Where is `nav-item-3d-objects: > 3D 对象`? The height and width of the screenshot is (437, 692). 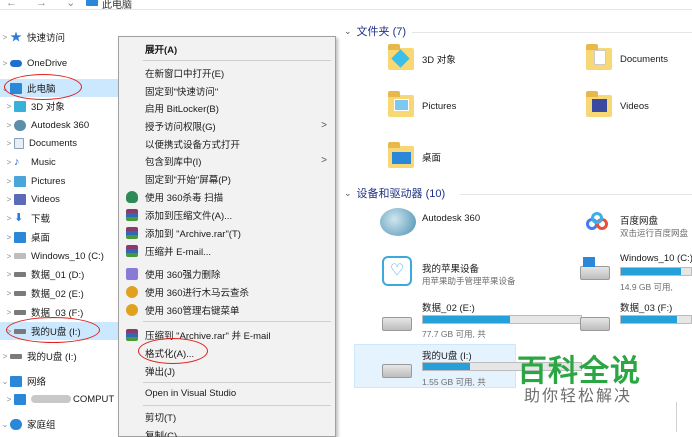
nav-item-3d-objects: > 3D 对象 is located at coordinates (60, 106).